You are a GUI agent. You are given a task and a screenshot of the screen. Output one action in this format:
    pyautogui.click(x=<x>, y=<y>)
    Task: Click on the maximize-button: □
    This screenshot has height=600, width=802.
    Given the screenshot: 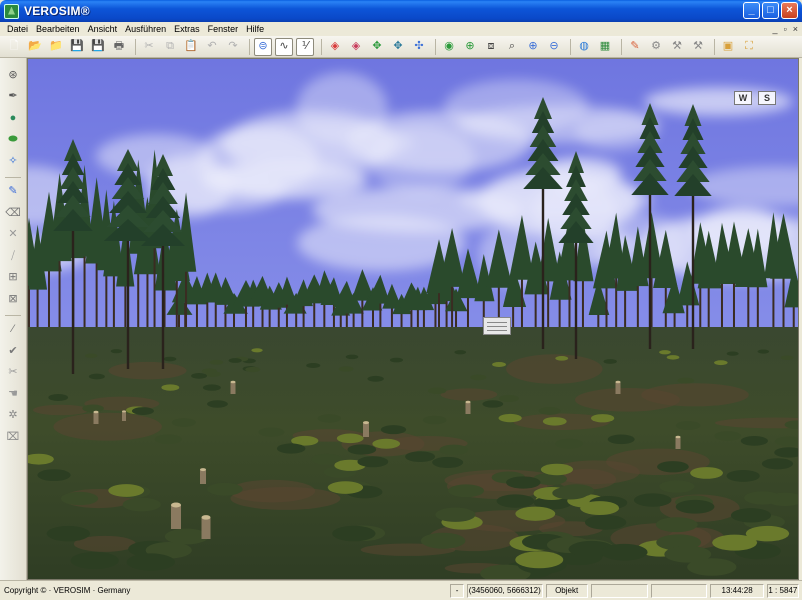 What is the action you would take?
    pyautogui.click(x=770, y=10)
    